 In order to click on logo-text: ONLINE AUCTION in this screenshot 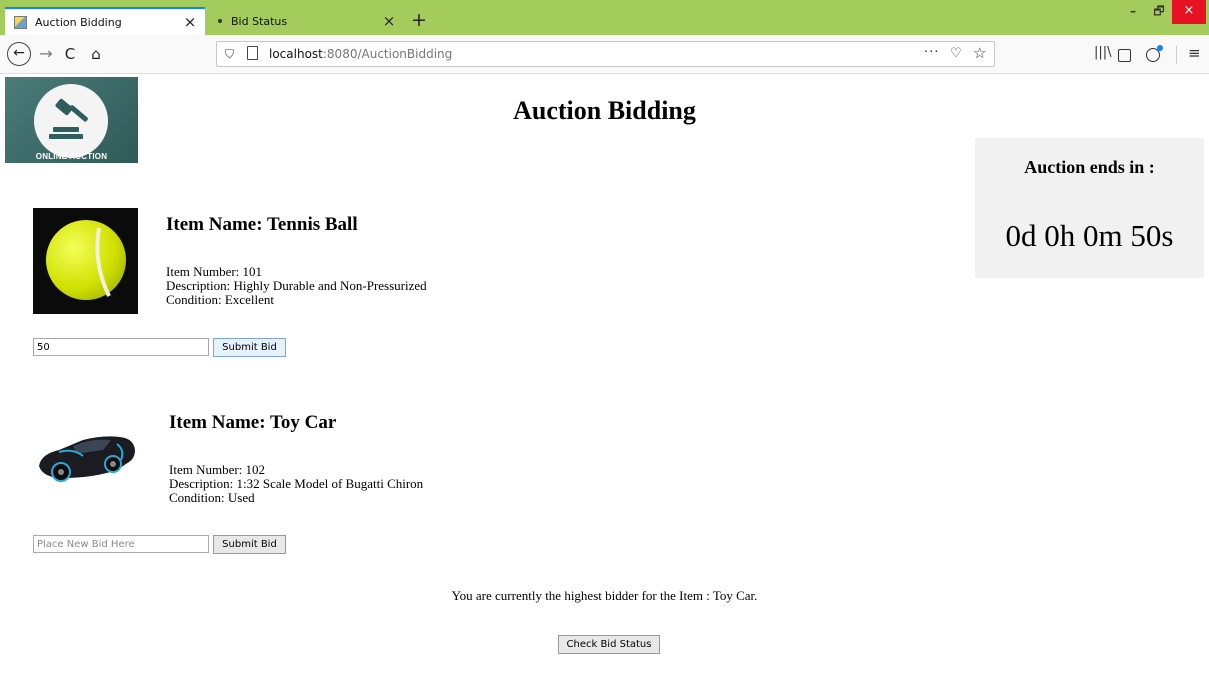, I will do `click(71, 156)`.